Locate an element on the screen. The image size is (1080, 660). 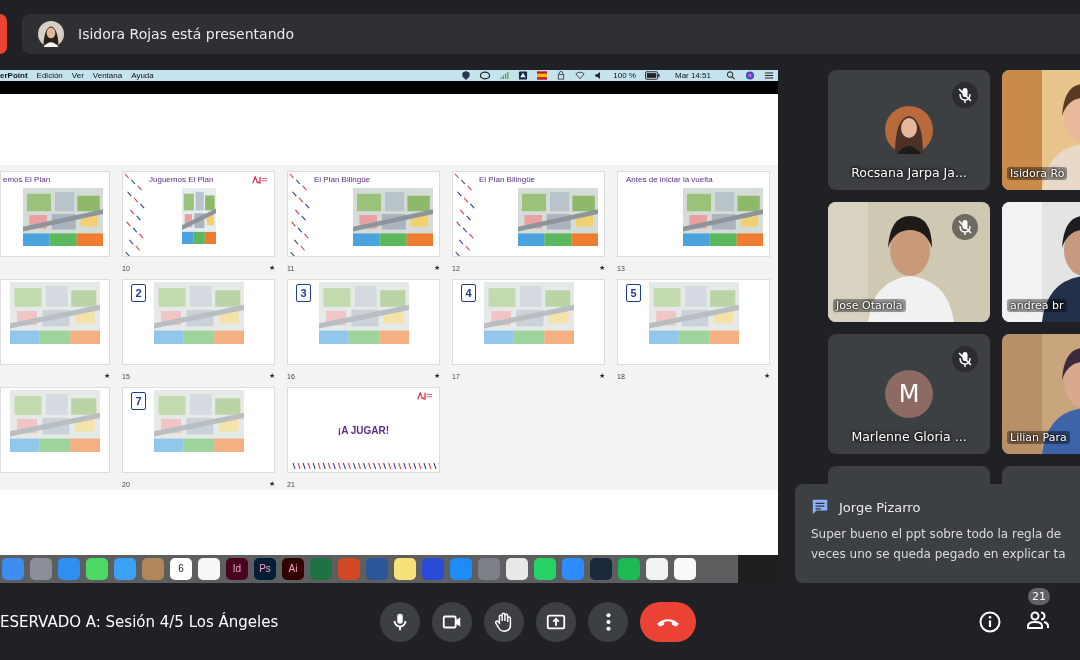
menu-item: Ayuda is located at coordinates (142, 75).